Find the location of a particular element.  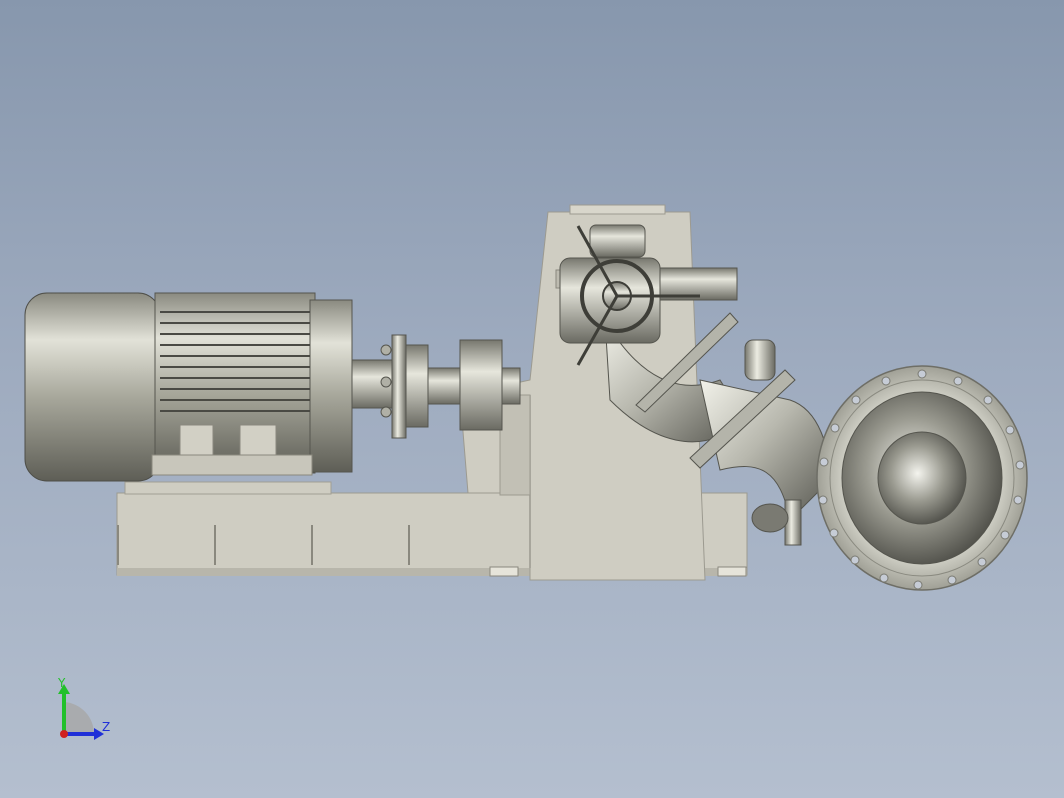

x-axis-dot is located at coordinates (64, 734).